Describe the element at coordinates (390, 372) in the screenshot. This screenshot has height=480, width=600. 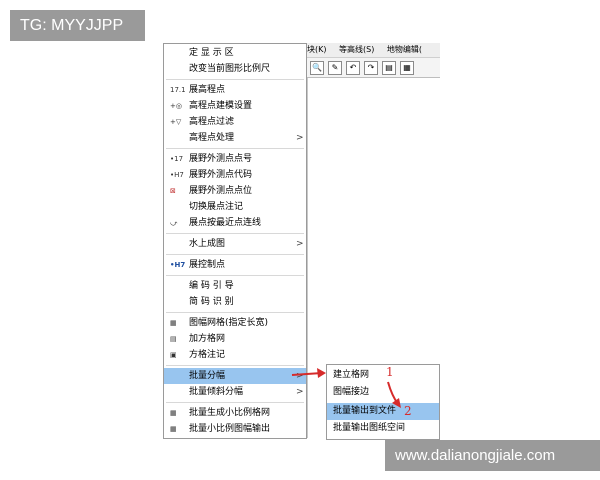
I see `step-1-label: 1` at that location.